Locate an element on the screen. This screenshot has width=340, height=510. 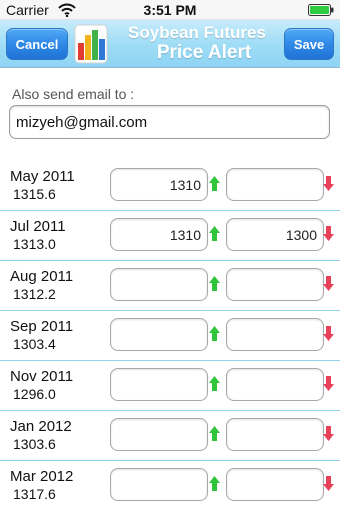
futures-row: May 2011 1315.6 is located at coordinates (170, 185).